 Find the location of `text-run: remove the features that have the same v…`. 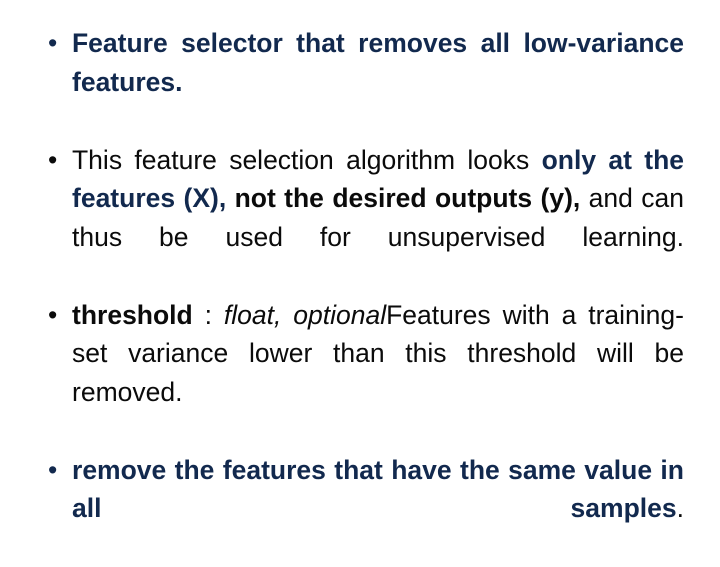

text-run: remove the features that have the same v… is located at coordinates (378, 489).